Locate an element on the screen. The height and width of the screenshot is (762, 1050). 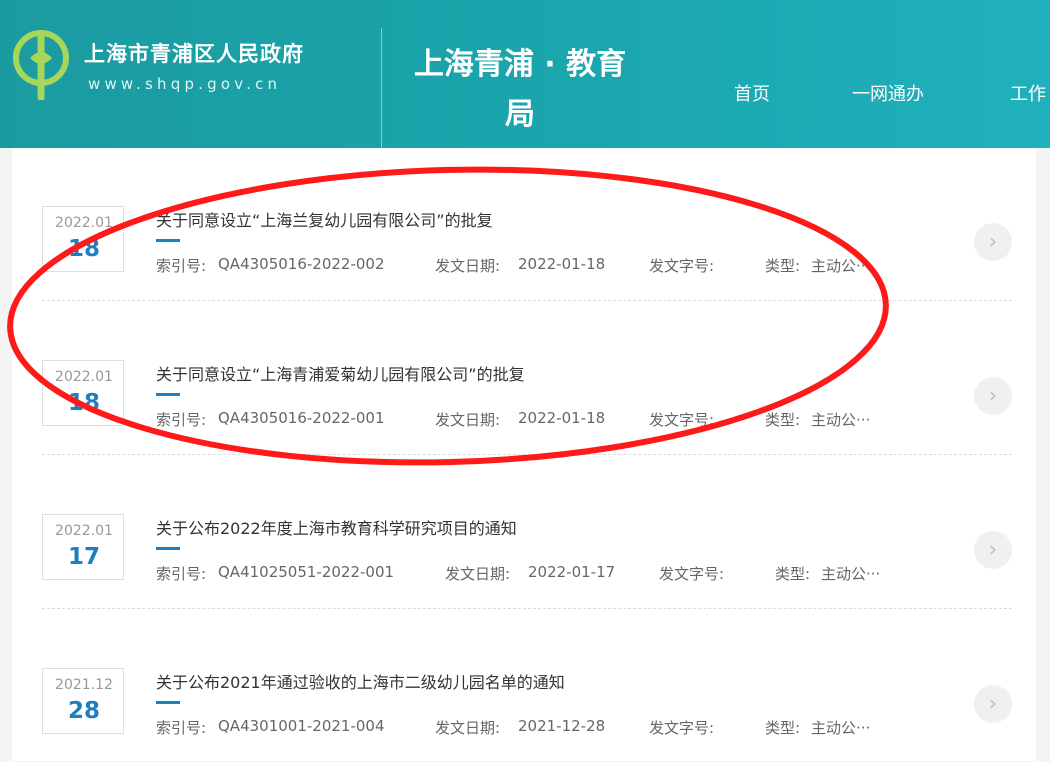
item-title: 关于公布2021年通过验收的上海市二级幼儿园名单的通知 is located at coordinates (360, 681).